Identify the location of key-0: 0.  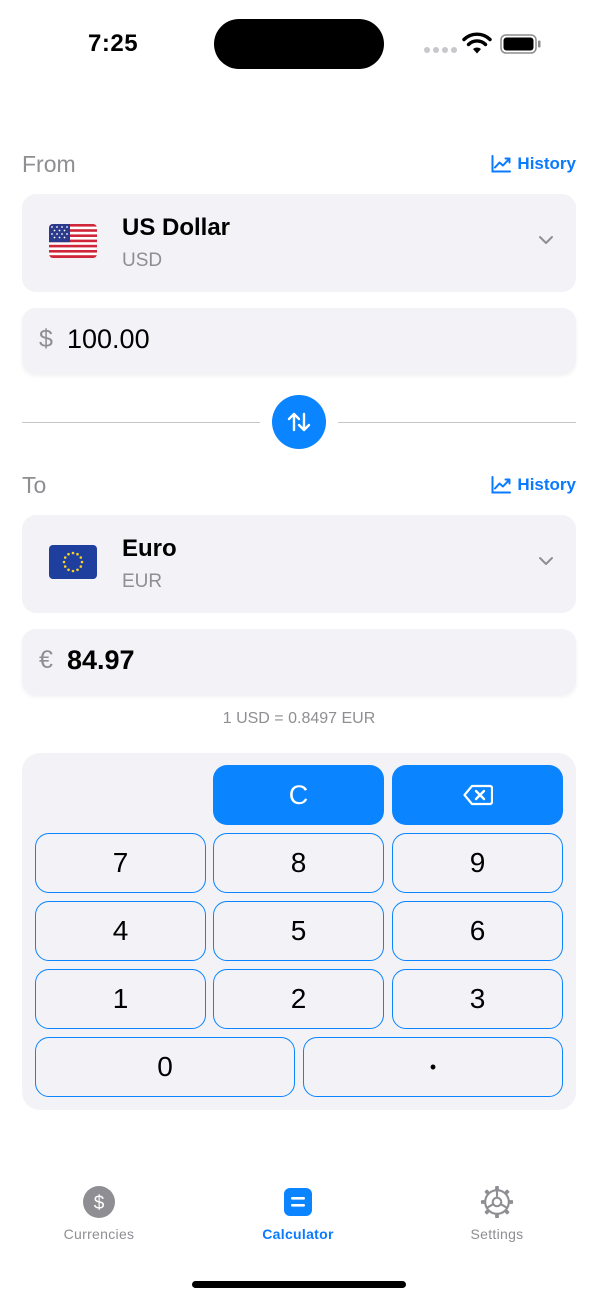
(165, 1067).